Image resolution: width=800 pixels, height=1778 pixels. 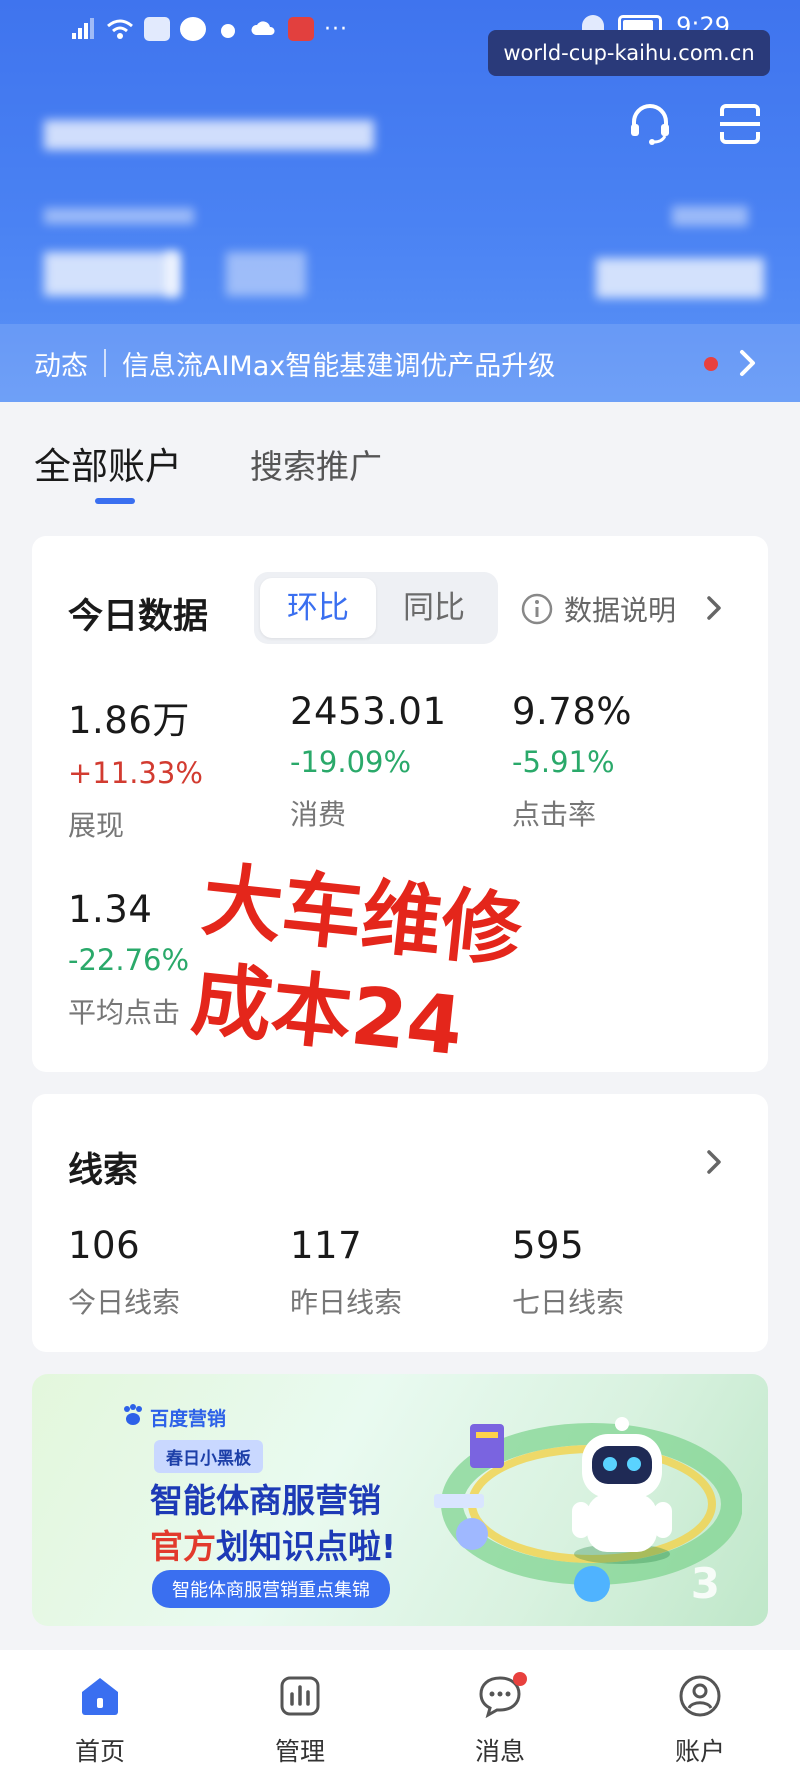 I want to click on metric-value: 9.78%, so click(x=572, y=711).